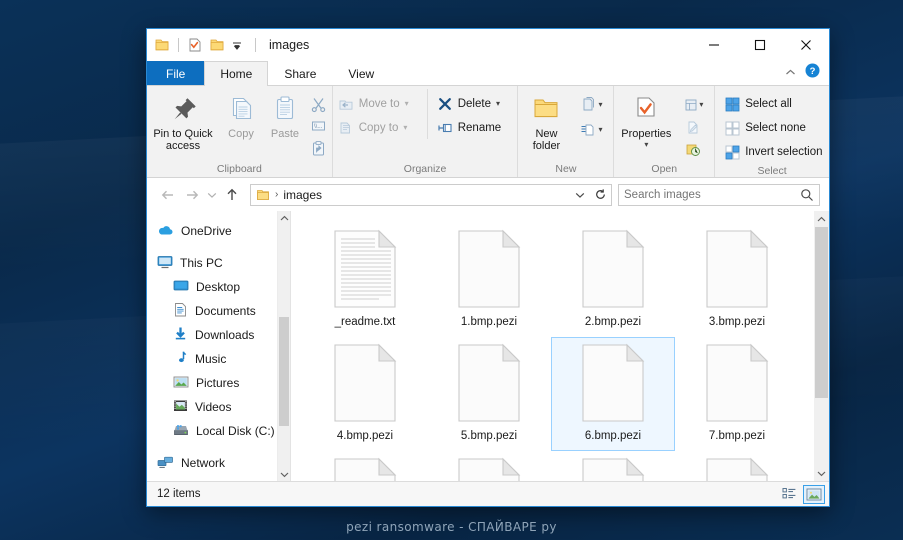 The image size is (903, 540). I want to click on downloads-icon, so click(180, 335).